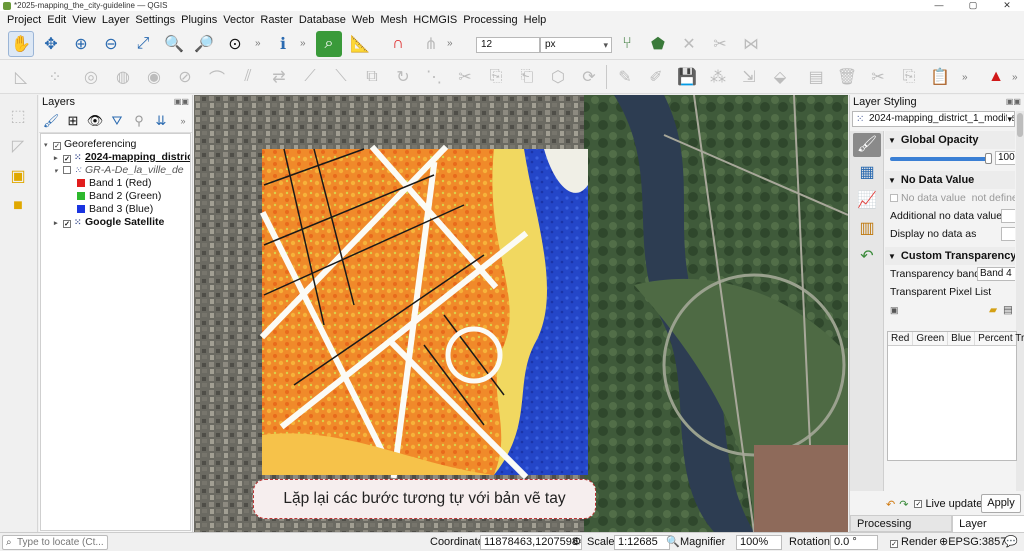 This screenshot has width=1024, height=551. Describe the element at coordinates (18, 116) in the screenshot. I see `select-features-button: ⬚` at that location.